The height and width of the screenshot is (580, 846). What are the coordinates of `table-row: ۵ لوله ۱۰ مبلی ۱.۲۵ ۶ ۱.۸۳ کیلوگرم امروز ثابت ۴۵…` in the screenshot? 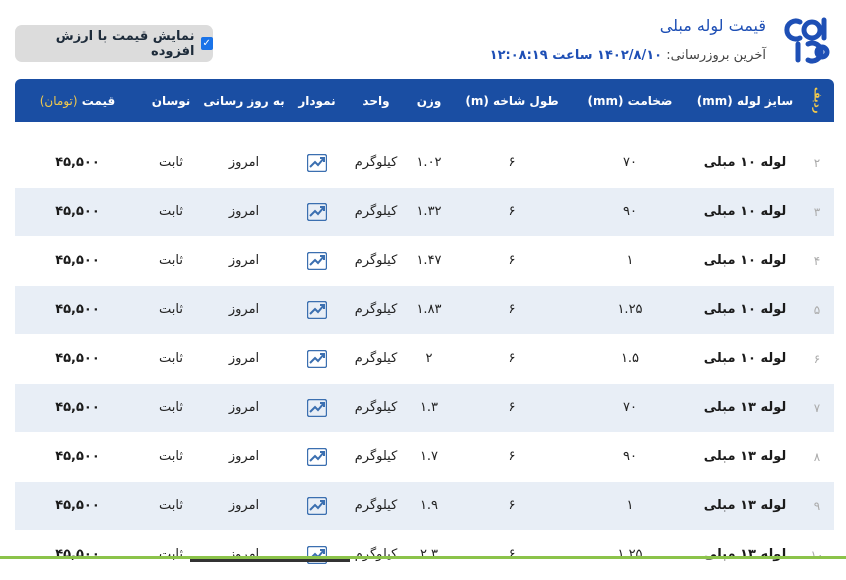 It's located at (424, 310).